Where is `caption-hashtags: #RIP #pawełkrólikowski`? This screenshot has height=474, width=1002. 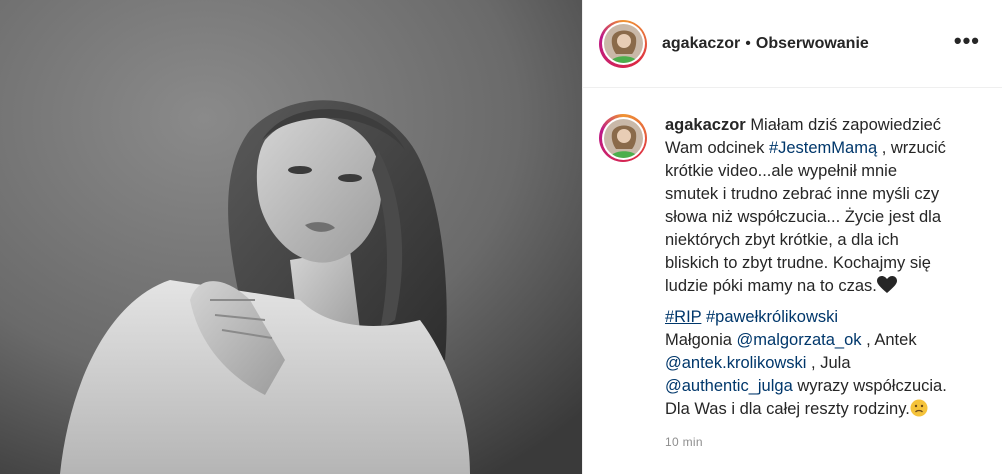
caption-hashtags: #RIP #pawełkrólikowski is located at coordinates (815, 317).